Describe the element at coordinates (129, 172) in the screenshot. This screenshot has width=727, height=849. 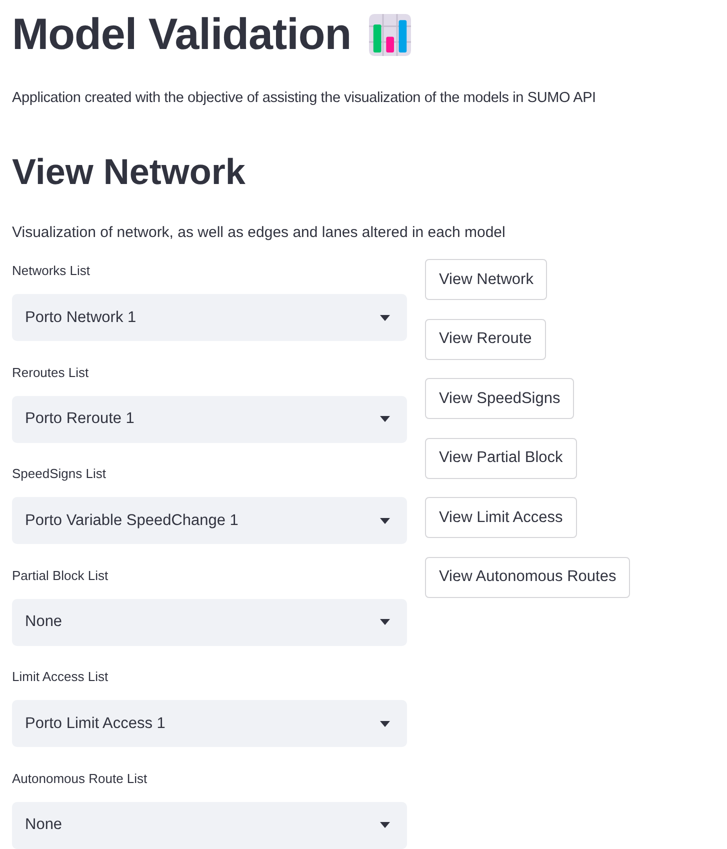
I see `section-heading: View Network` at that location.